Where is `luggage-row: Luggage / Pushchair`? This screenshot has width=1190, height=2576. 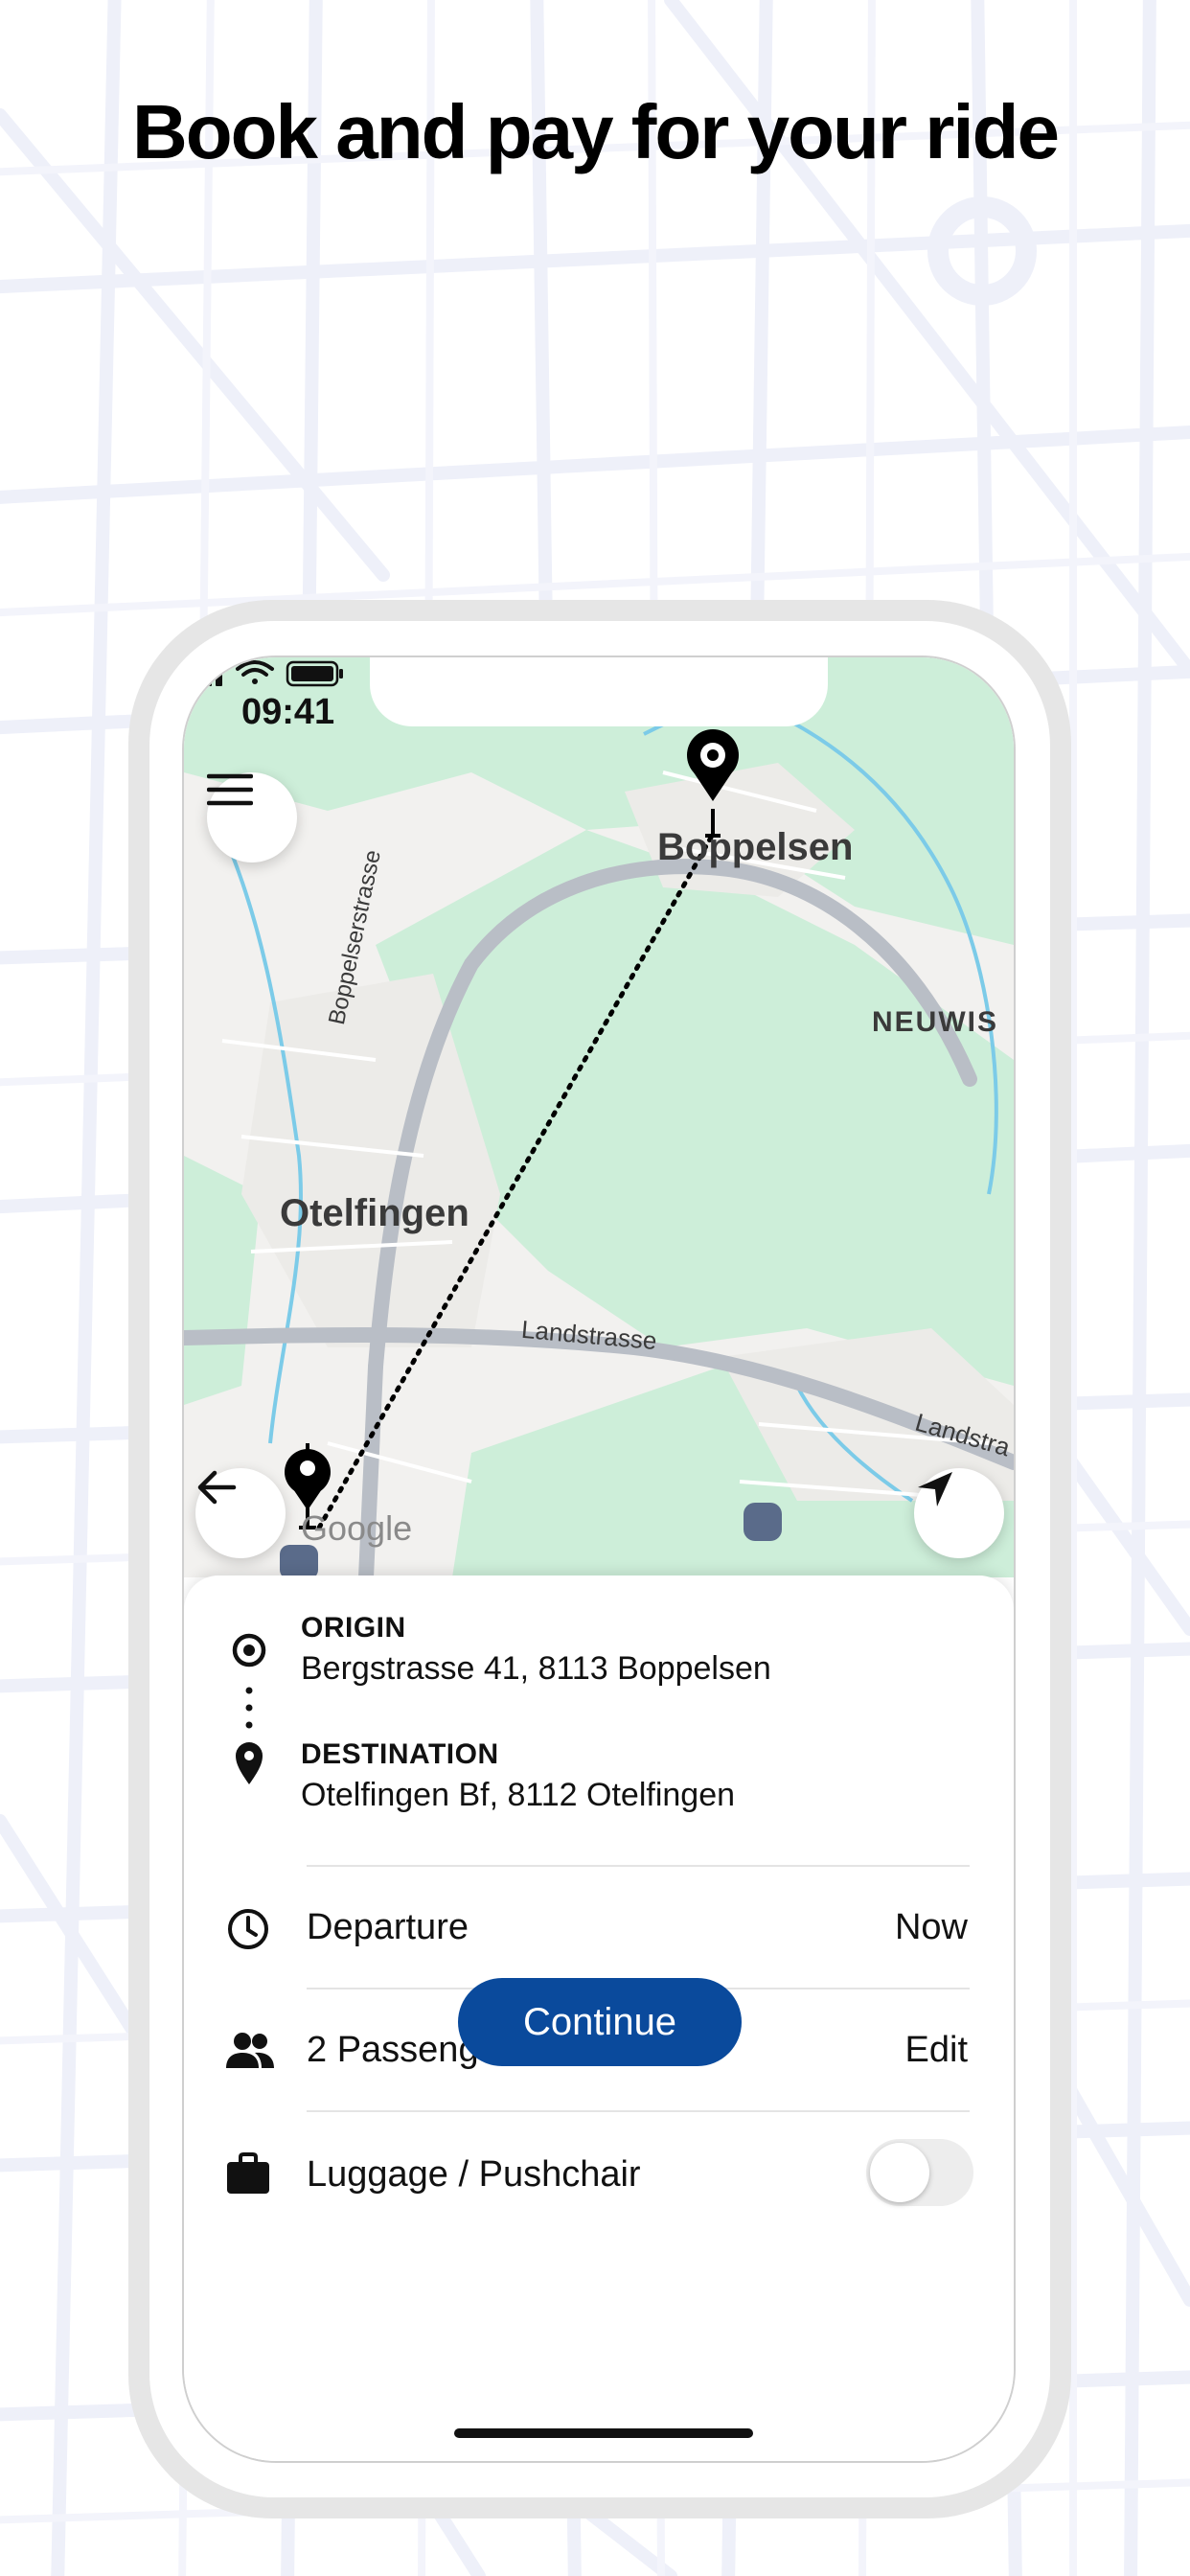
luggage-row: Luggage / Pushchair is located at coordinates (599, 2172).